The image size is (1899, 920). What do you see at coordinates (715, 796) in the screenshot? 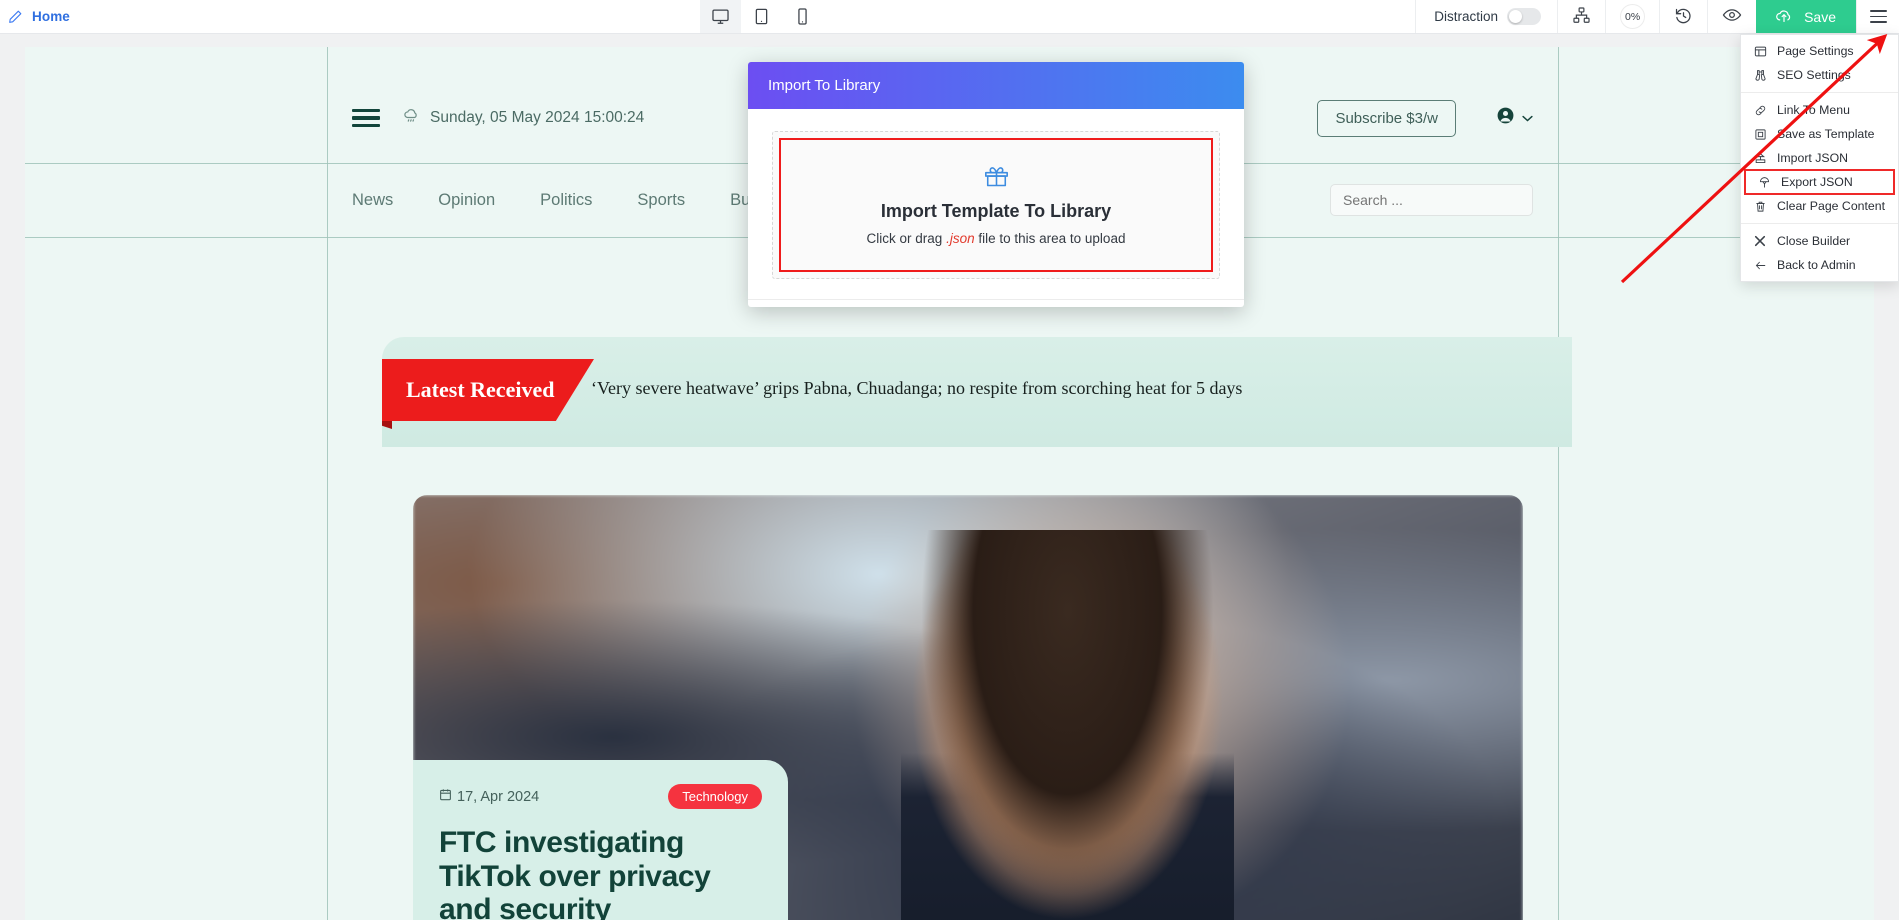
I see `featured-article-category-badge: Technology` at bounding box center [715, 796].